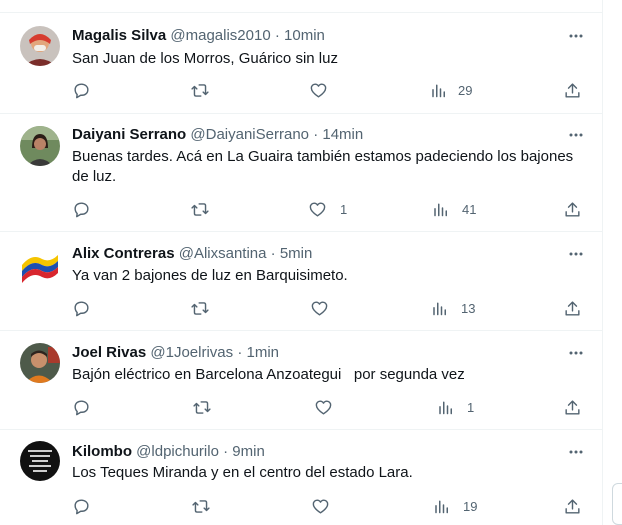  What do you see at coordinates (244, 451) in the screenshot?
I see `tweet-time: · 9min` at bounding box center [244, 451].